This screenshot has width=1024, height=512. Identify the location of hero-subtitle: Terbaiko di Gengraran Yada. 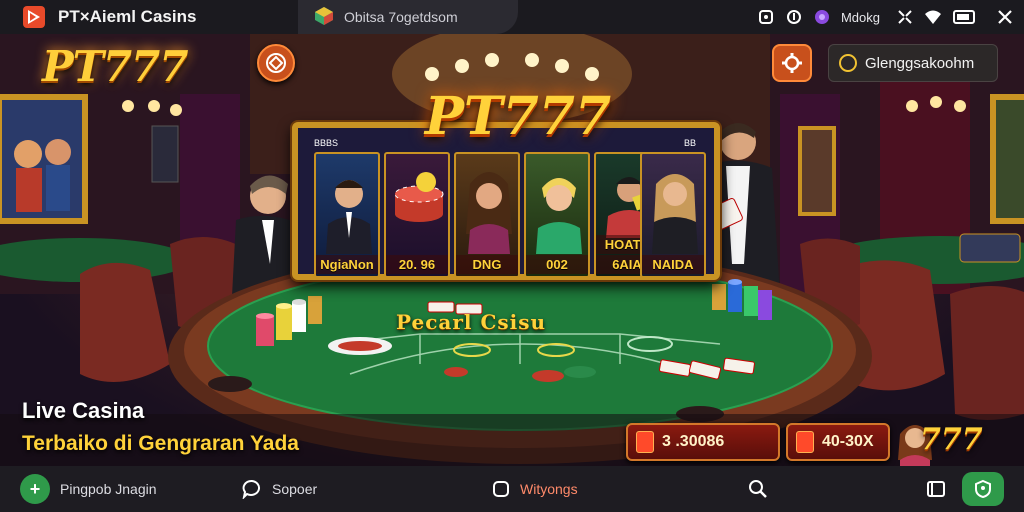
(160, 443).